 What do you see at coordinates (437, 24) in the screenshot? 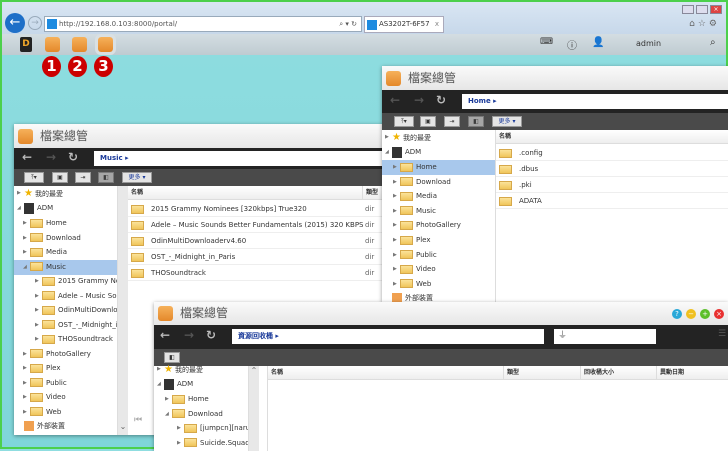
I see `tab-close-icon: x` at bounding box center [437, 24].